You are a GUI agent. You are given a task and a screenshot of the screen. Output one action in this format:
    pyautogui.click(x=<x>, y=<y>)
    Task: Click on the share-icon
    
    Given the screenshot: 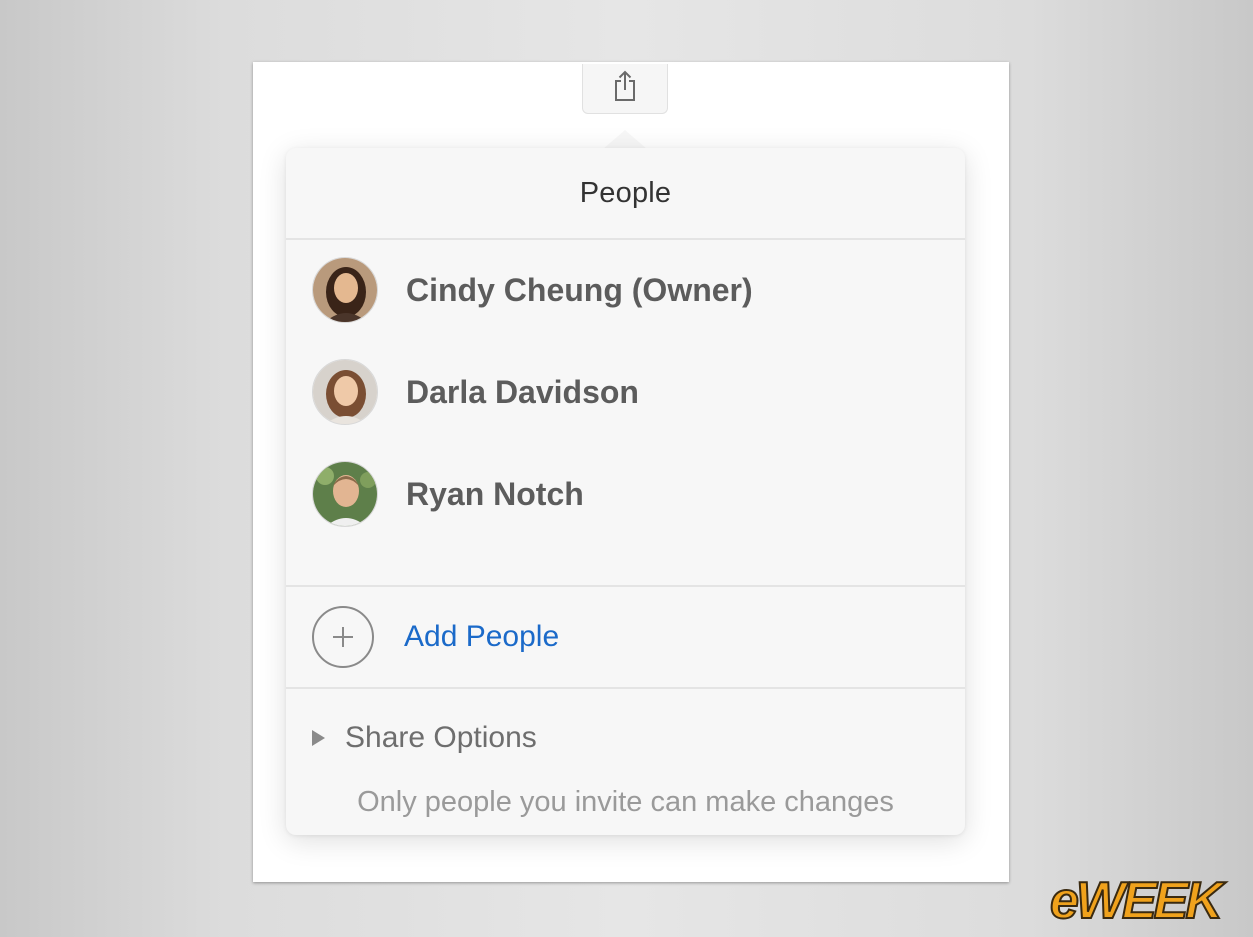 What is the action you would take?
    pyautogui.click(x=625, y=88)
    